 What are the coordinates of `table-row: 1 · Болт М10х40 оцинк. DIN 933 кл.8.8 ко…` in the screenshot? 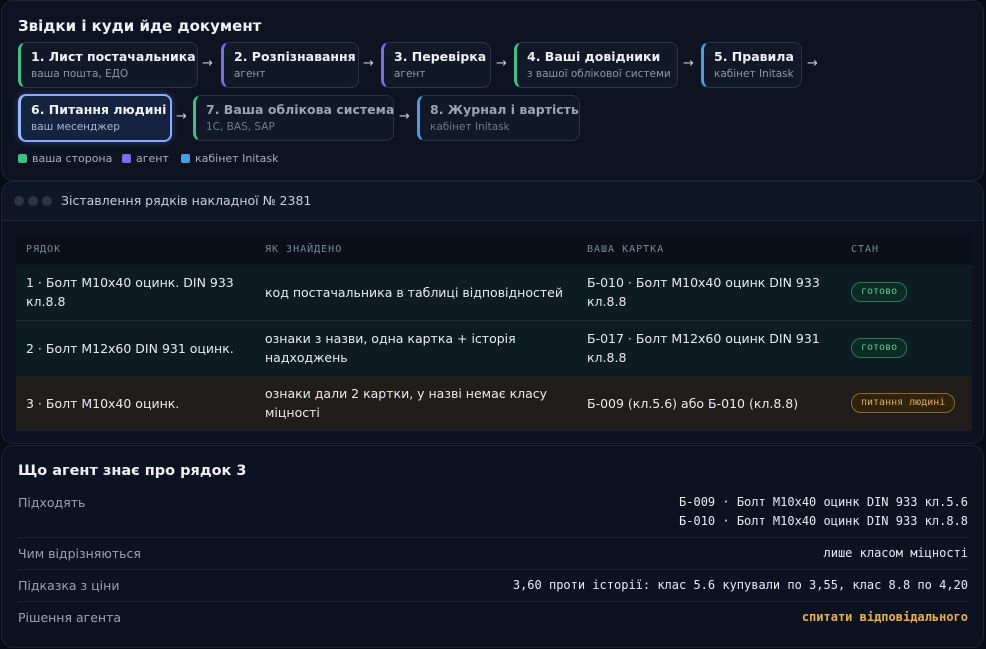 It's located at (494, 292).